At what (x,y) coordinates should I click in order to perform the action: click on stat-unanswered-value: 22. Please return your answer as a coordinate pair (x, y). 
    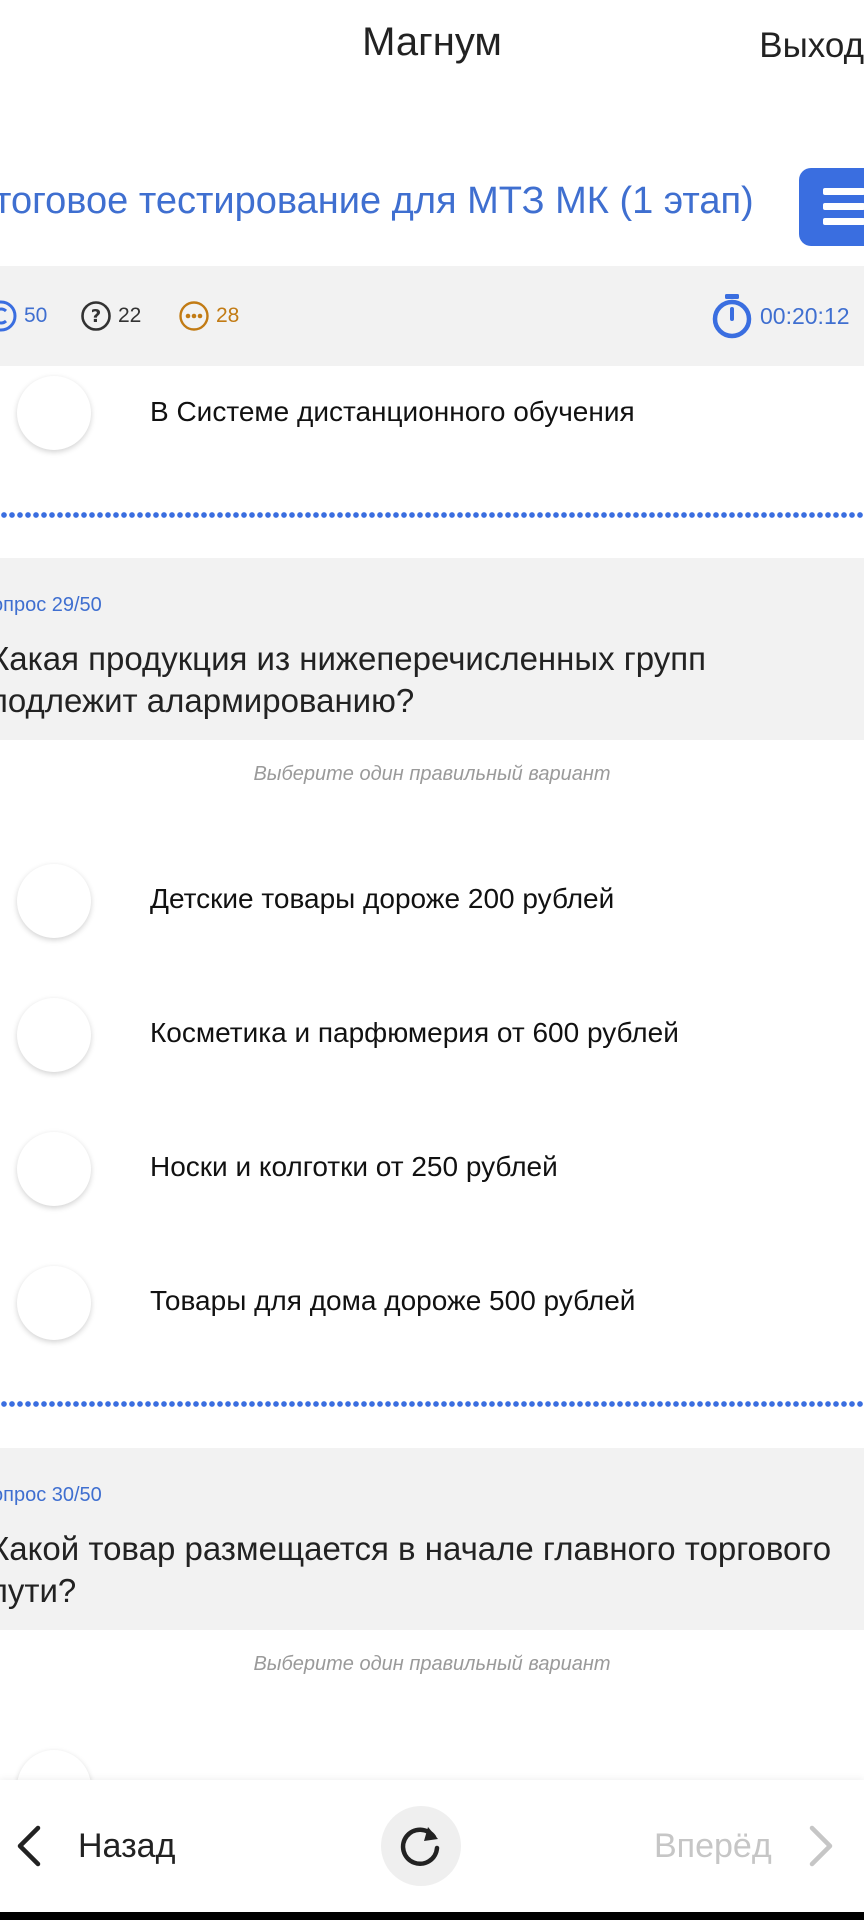
    Looking at the image, I should click on (130, 315).